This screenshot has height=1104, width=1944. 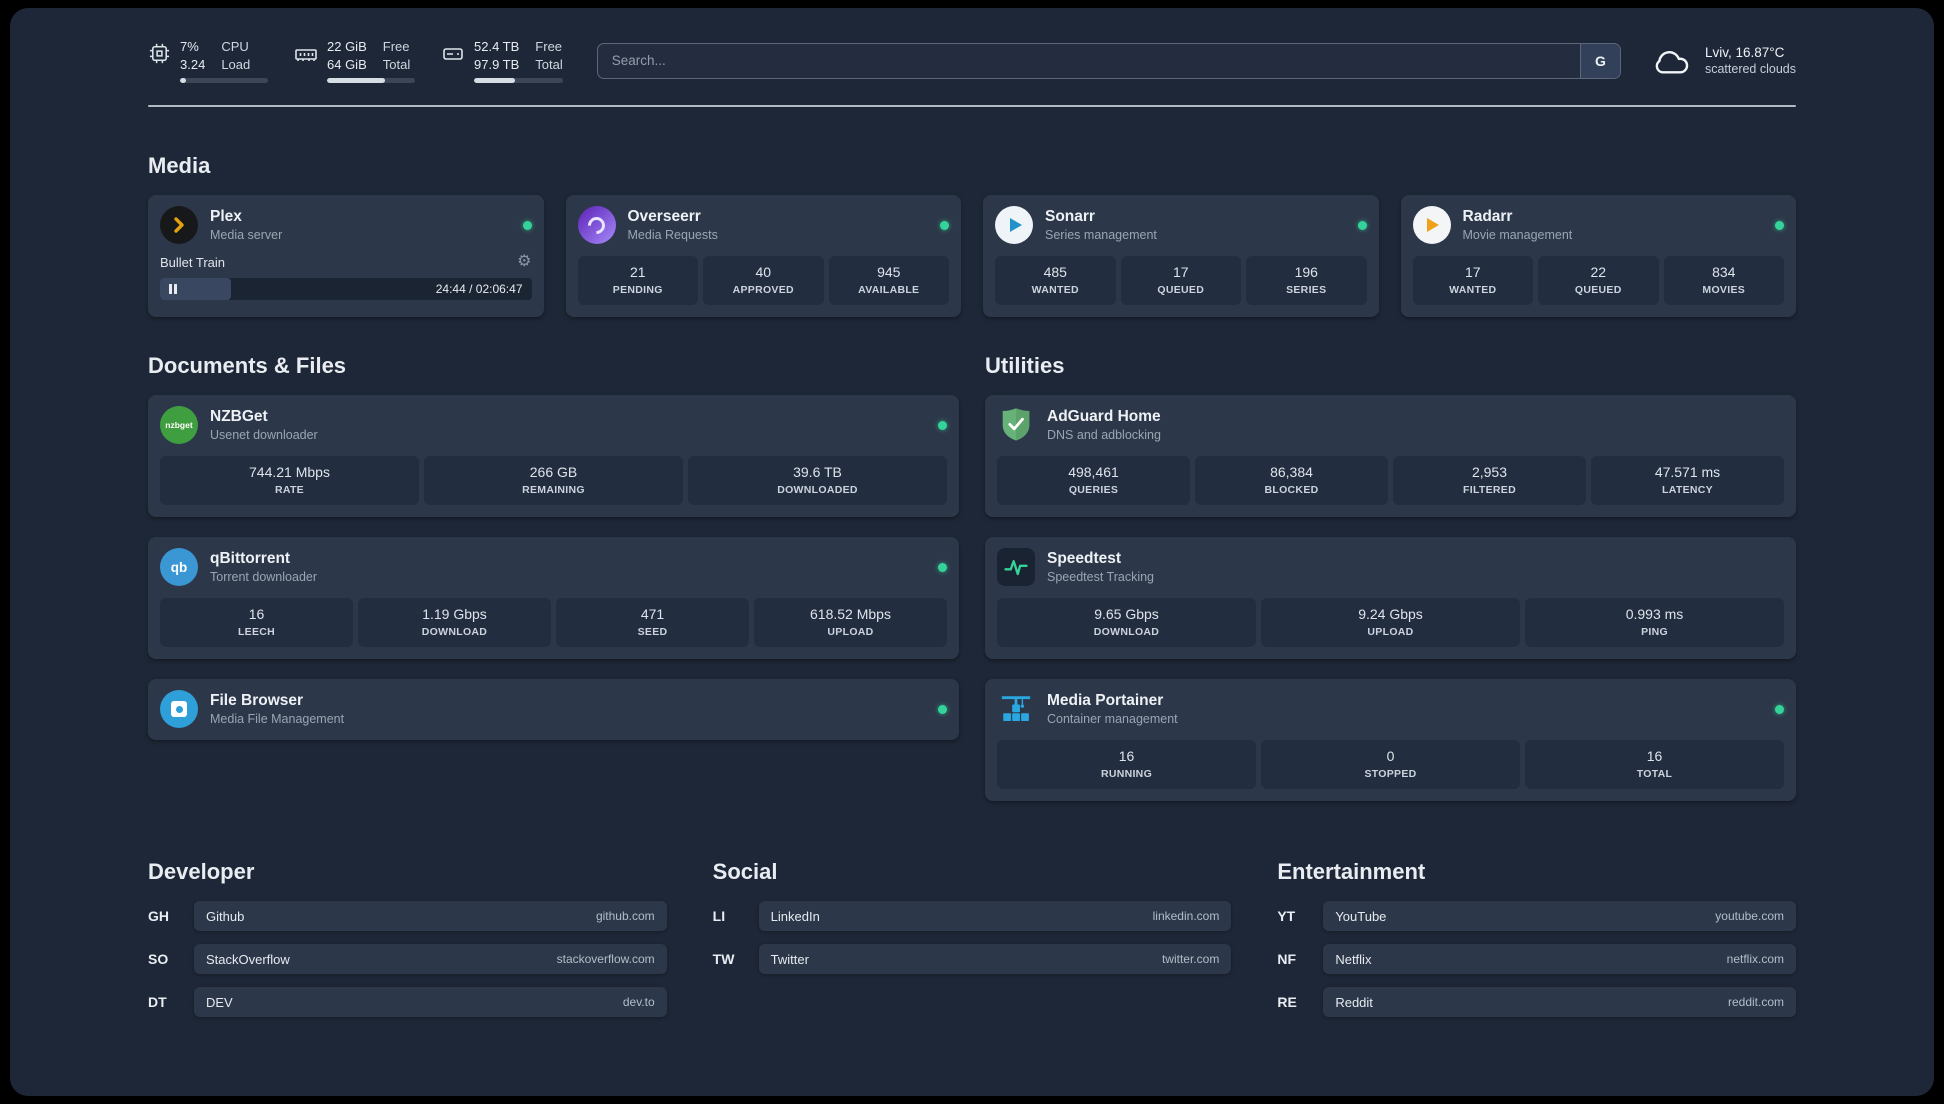 I want to click on stat-tile: 2,953 FILTERED, so click(x=1489, y=481).